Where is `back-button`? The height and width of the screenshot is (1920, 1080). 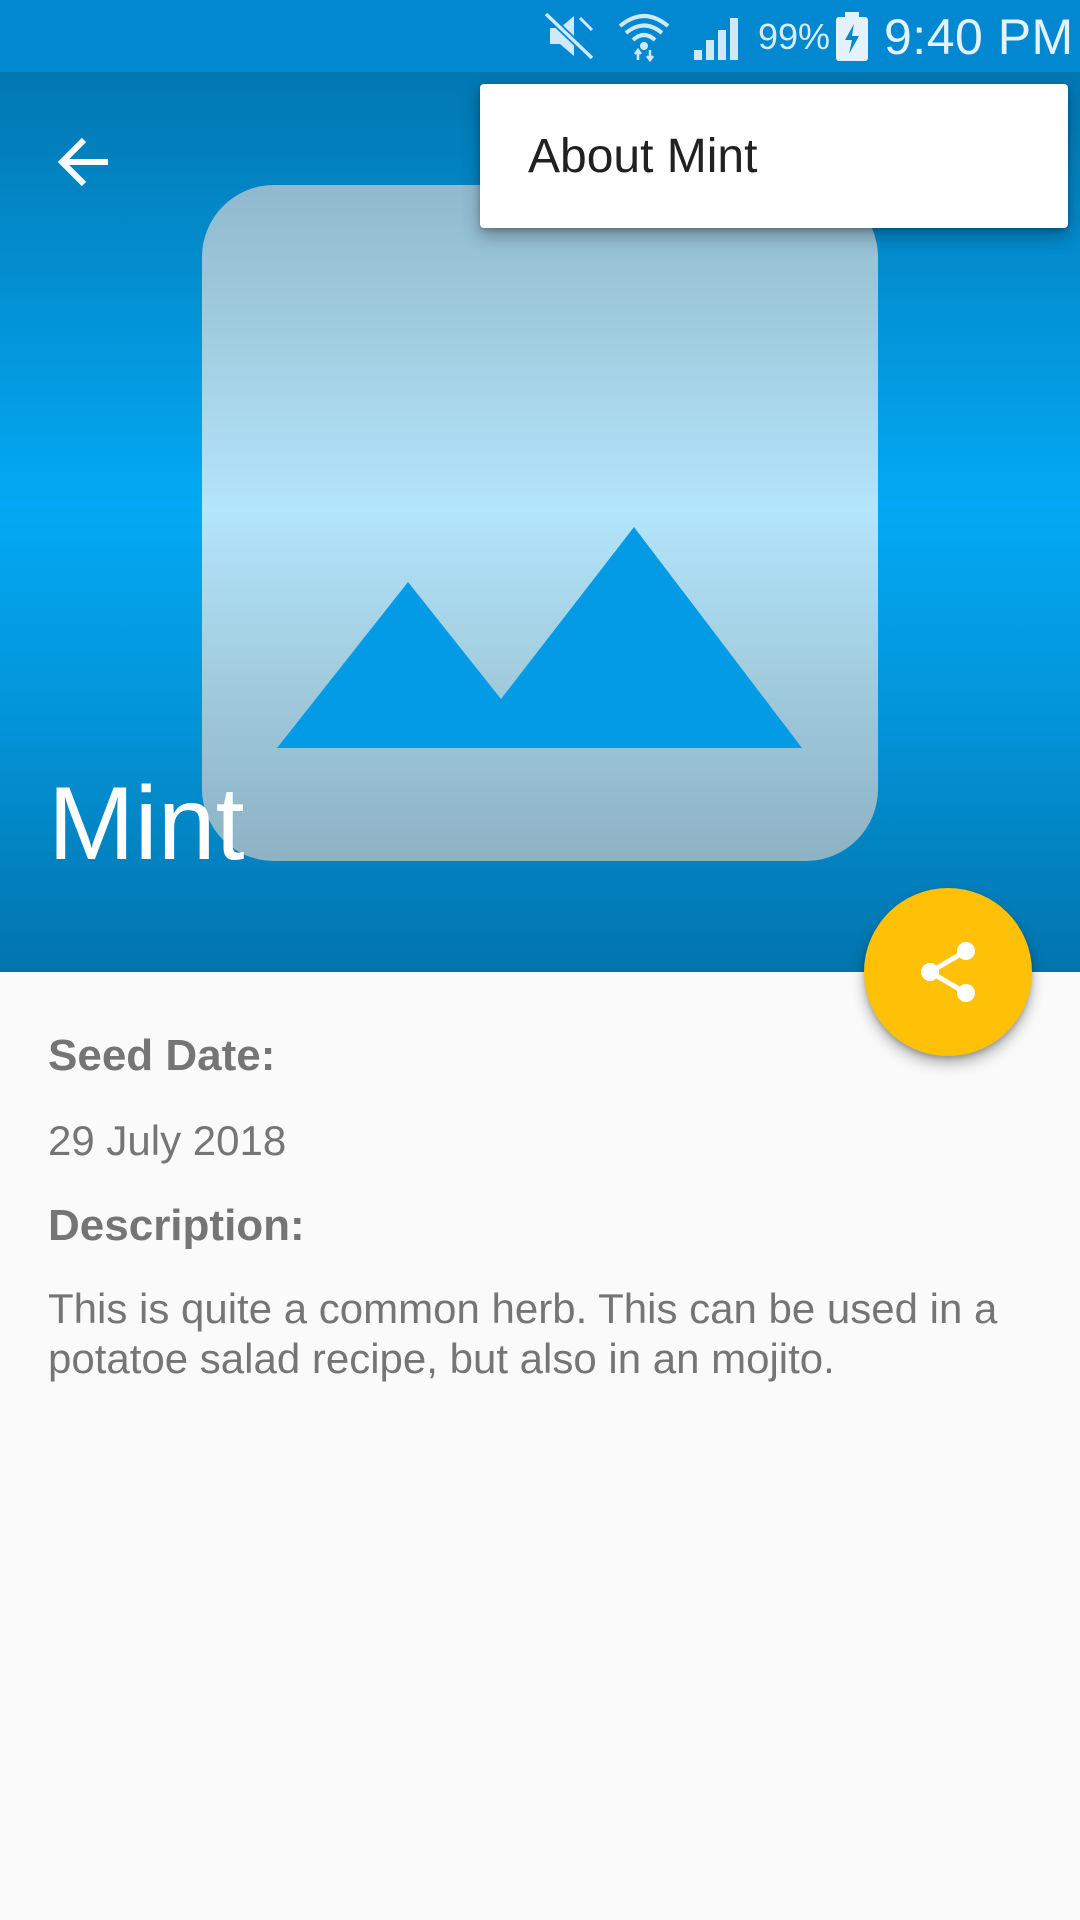
back-button is located at coordinates (84, 162).